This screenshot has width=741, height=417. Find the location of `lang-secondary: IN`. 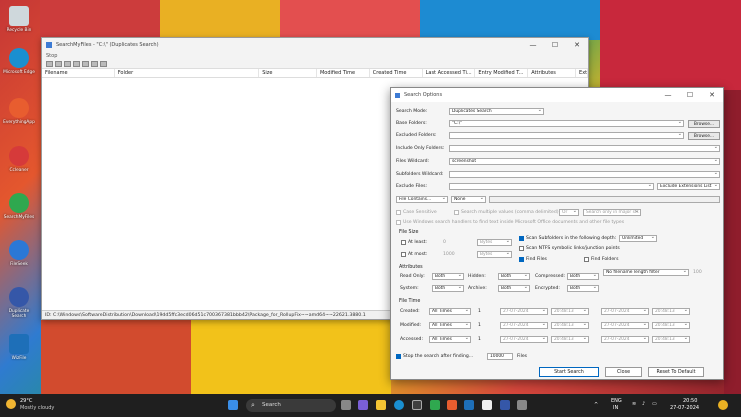

lang-secondary: IN is located at coordinates (615, 408).